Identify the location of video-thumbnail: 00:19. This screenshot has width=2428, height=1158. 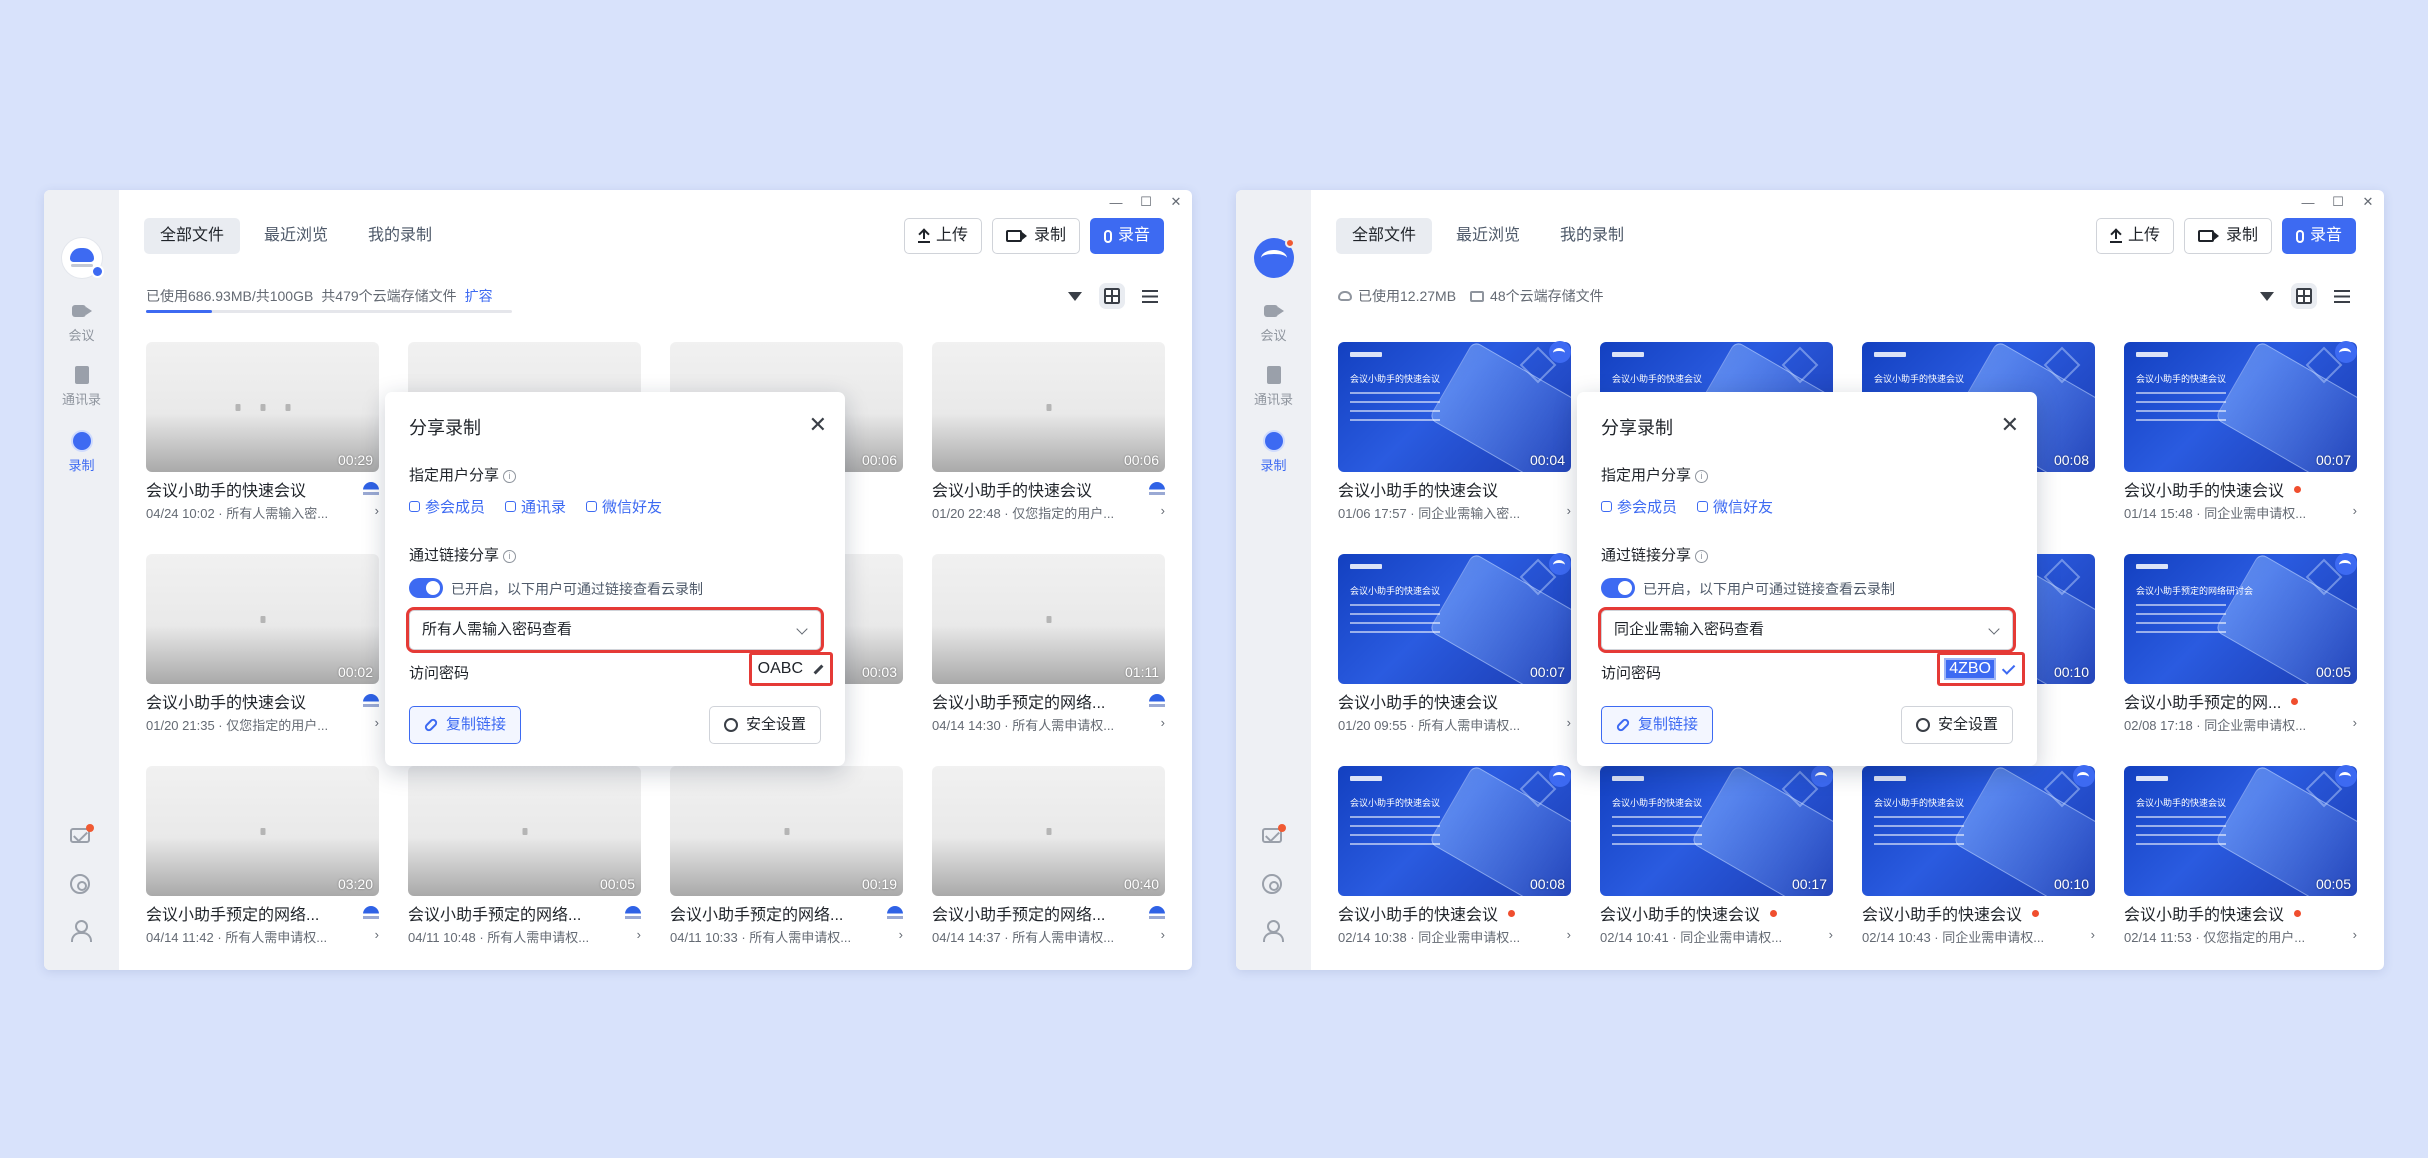
(786, 831).